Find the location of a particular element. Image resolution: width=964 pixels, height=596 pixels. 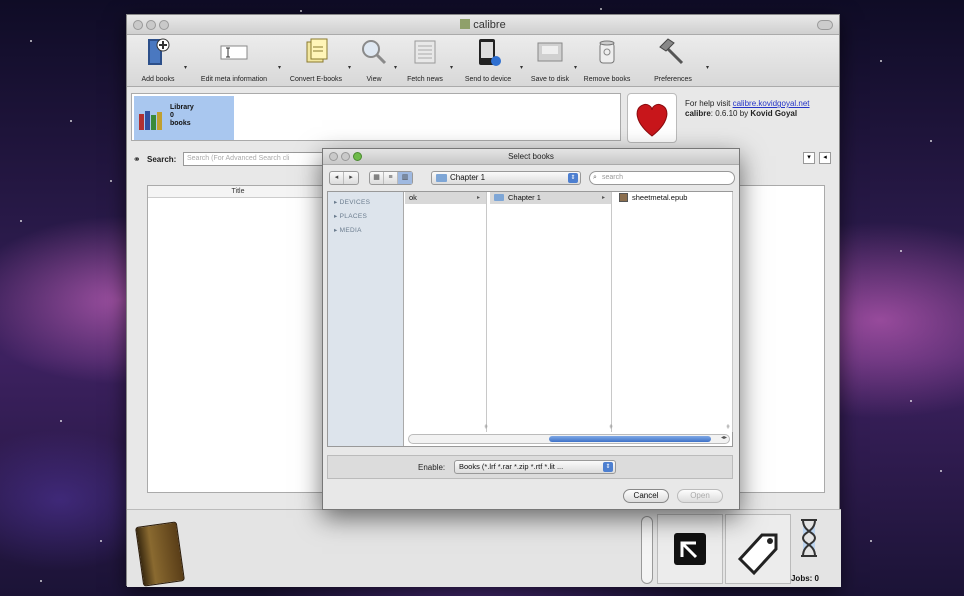

help-author: Kovid Goyal is located at coordinates (774, 113).